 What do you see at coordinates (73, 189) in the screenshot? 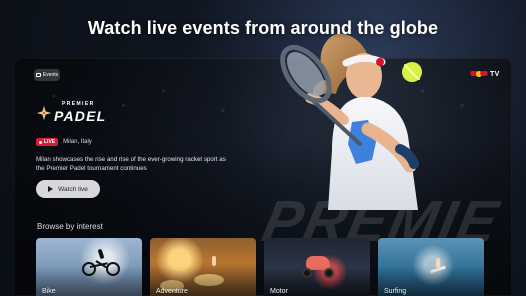
I see `watch-live-button-label: Watch live` at bounding box center [73, 189].